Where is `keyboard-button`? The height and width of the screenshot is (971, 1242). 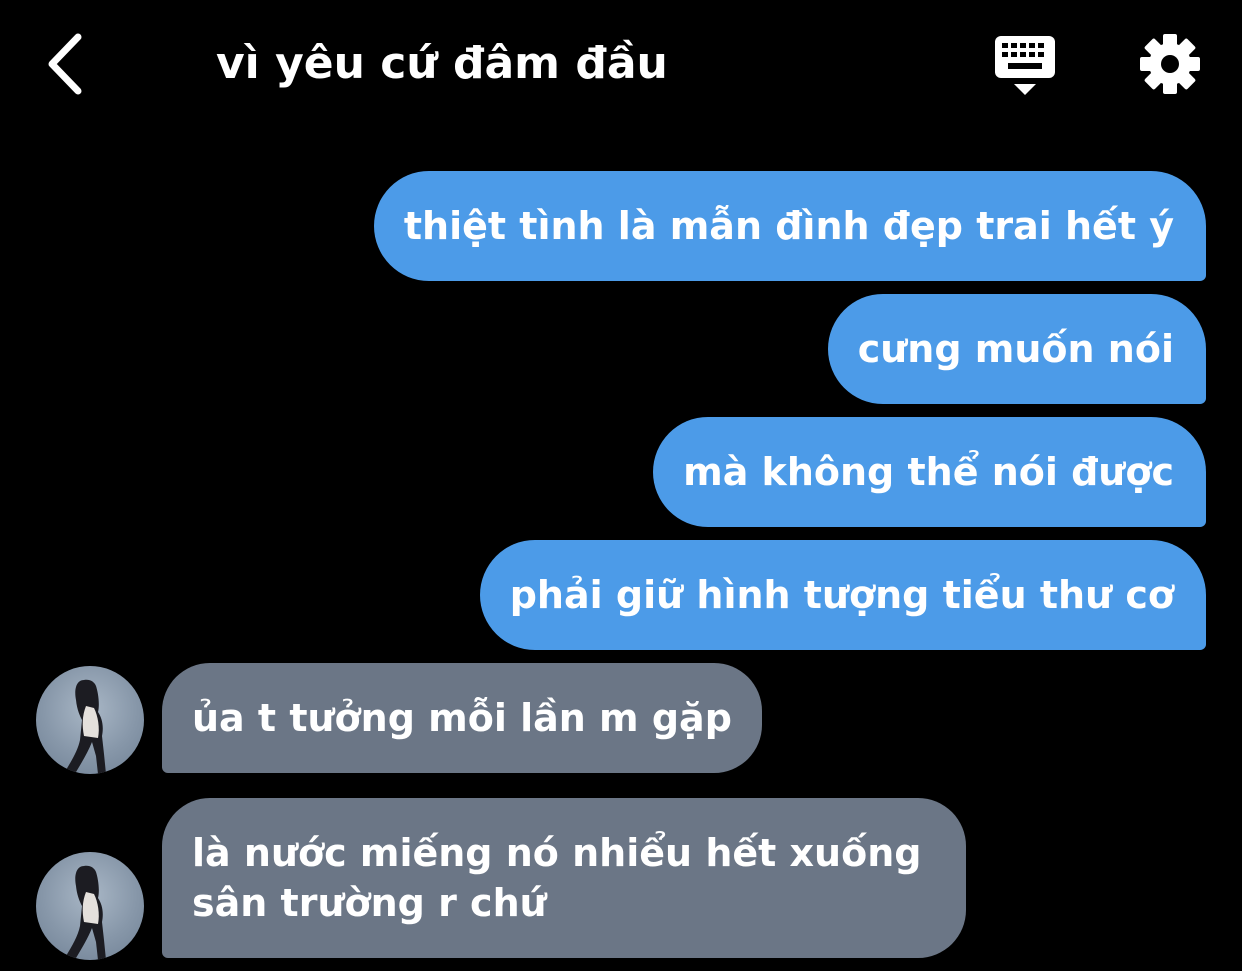
keyboard-button is located at coordinates (1025, 66).